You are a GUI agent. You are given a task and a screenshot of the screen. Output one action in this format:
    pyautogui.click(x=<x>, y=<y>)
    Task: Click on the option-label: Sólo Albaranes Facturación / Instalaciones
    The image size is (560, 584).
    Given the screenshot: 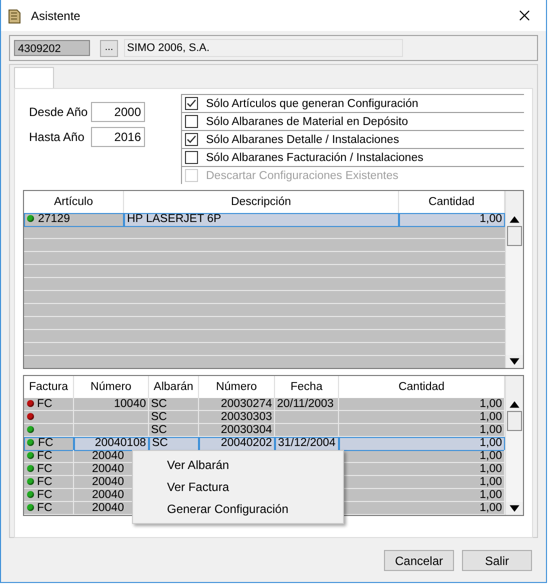 What is the action you would take?
    pyautogui.click(x=315, y=158)
    